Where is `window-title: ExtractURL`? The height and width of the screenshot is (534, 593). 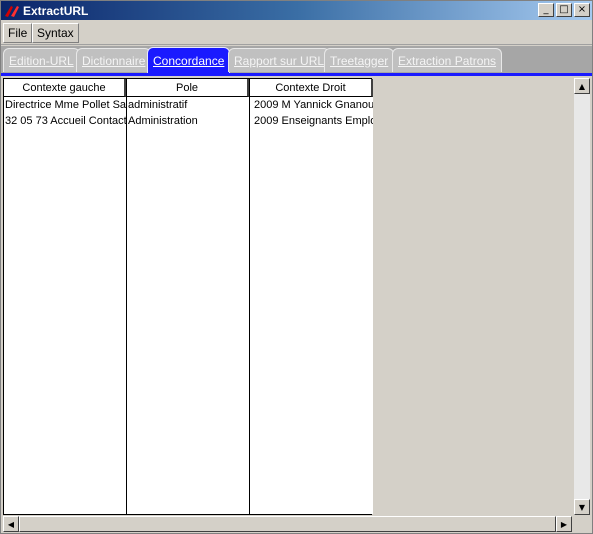 window-title: ExtractURL is located at coordinates (56, 10).